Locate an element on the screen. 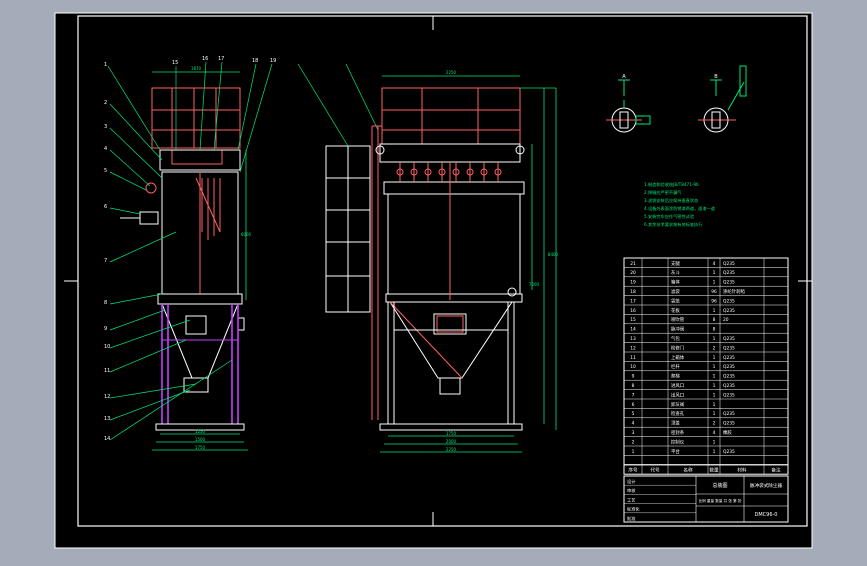 Image resolution: width=867 pixels, height=566 pixels. dim-bottom-front: 1750 is located at coordinates (451, 433).